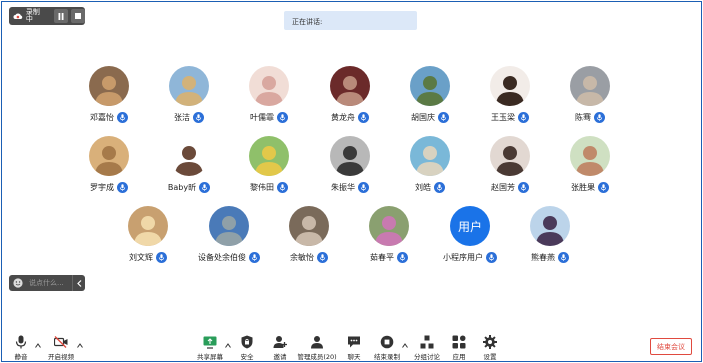  I want to click on participant-name-row: 刘皓, so click(430, 187).